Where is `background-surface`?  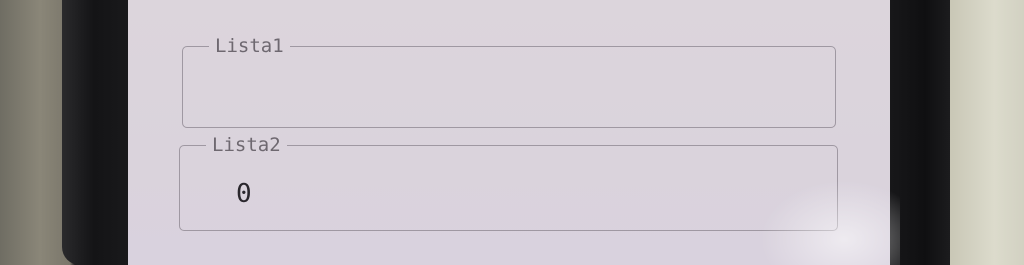
background-surface is located at coordinates (987, 132).